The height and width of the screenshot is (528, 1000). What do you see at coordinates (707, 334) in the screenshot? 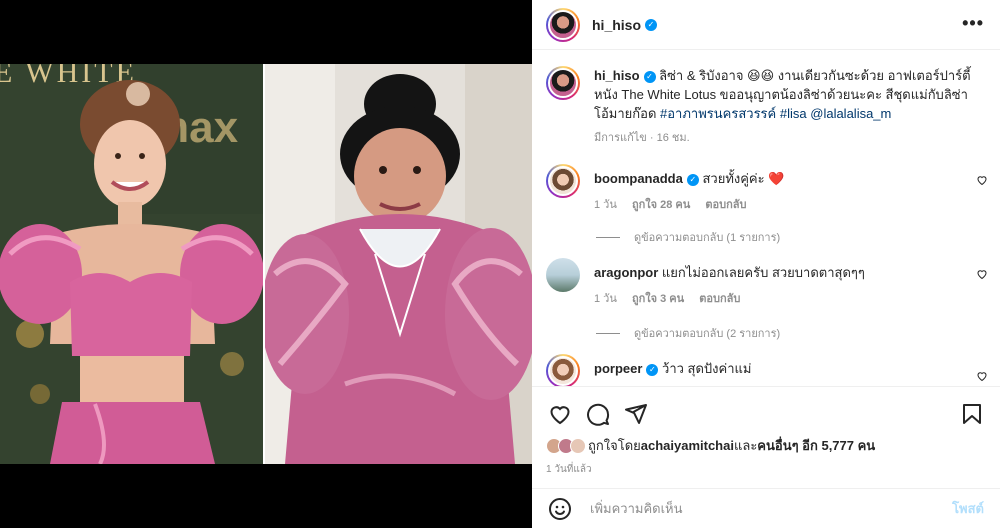
I see `view-replies-label: ดูข้อความตอบกลับ (2 รายการ)` at bounding box center [707, 334].